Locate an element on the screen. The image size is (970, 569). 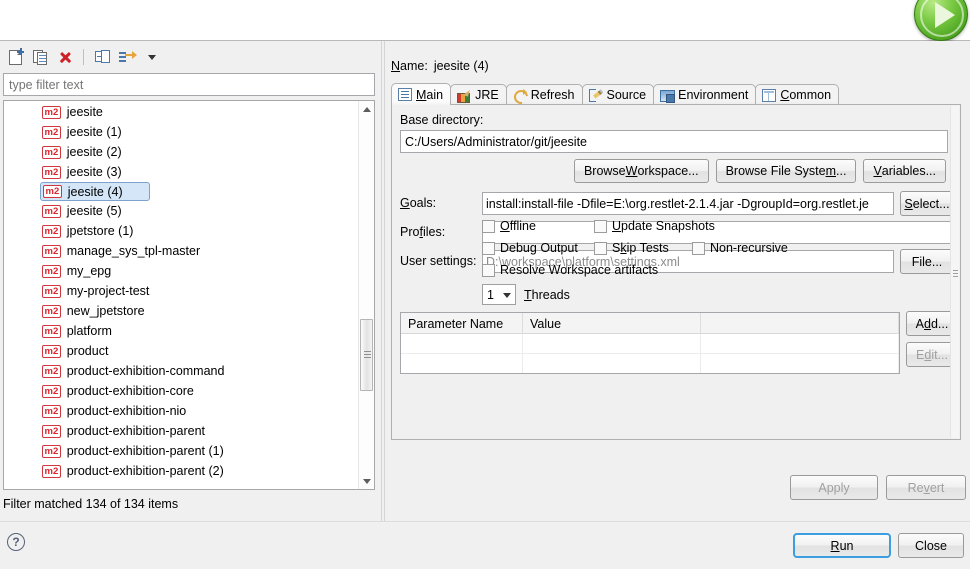
tab-source: Source is located at coordinates (618, 94).